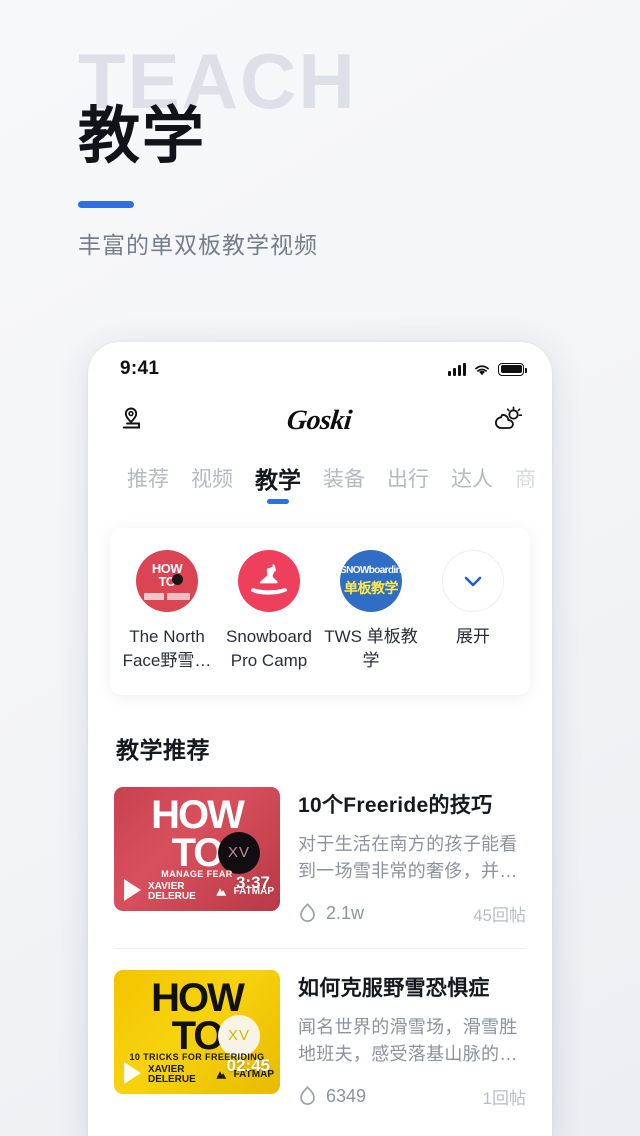 Image resolution: width=640 pixels, height=1136 pixels. What do you see at coordinates (346, 1095) in the screenshot?
I see `heat-value: 6349` at bounding box center [346, 1095].